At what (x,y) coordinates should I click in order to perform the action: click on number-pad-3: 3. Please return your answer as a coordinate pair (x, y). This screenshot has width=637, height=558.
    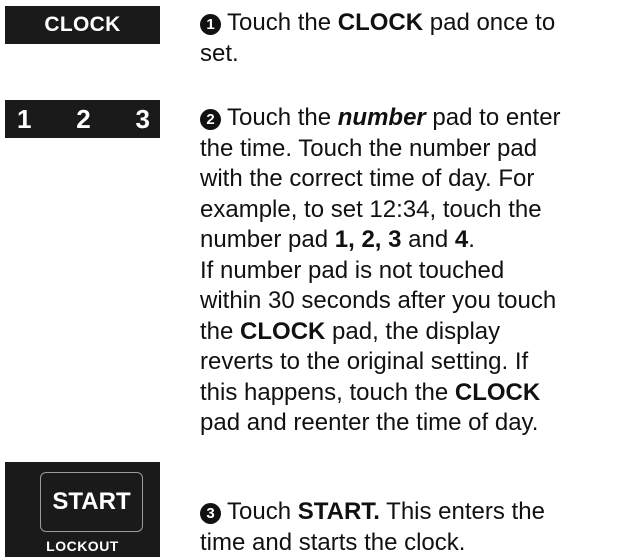
    Looking at the image, I should click on (143, 119).